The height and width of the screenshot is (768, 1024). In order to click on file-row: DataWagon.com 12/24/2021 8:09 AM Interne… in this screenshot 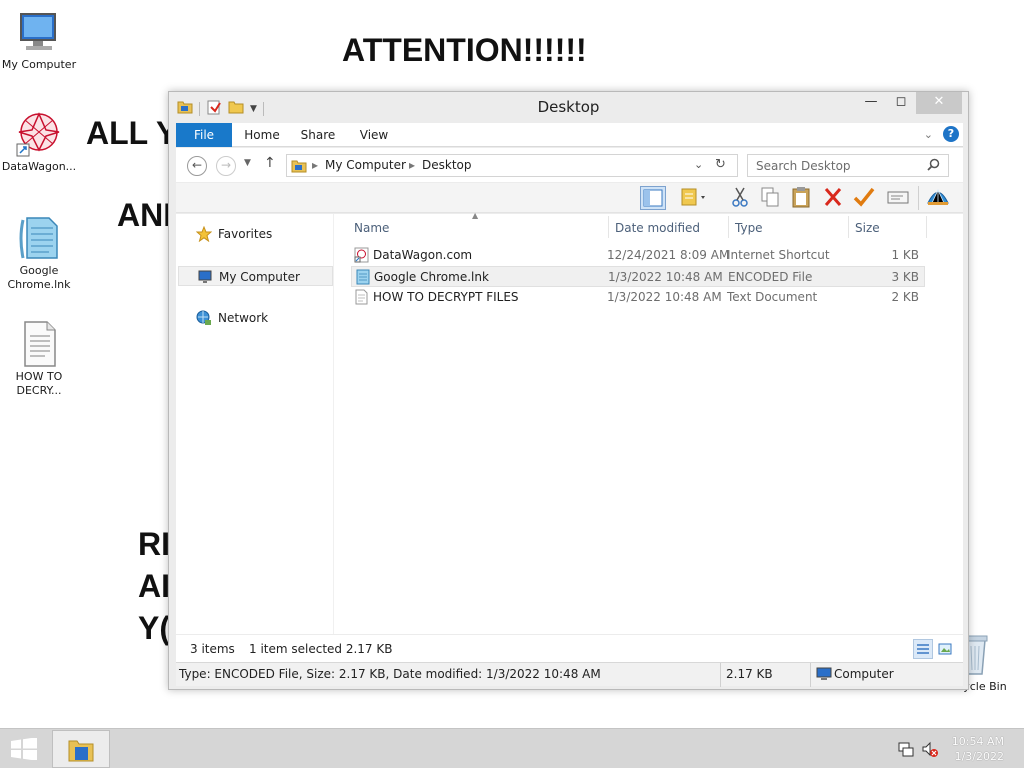, I will do `click(638, 255)`.